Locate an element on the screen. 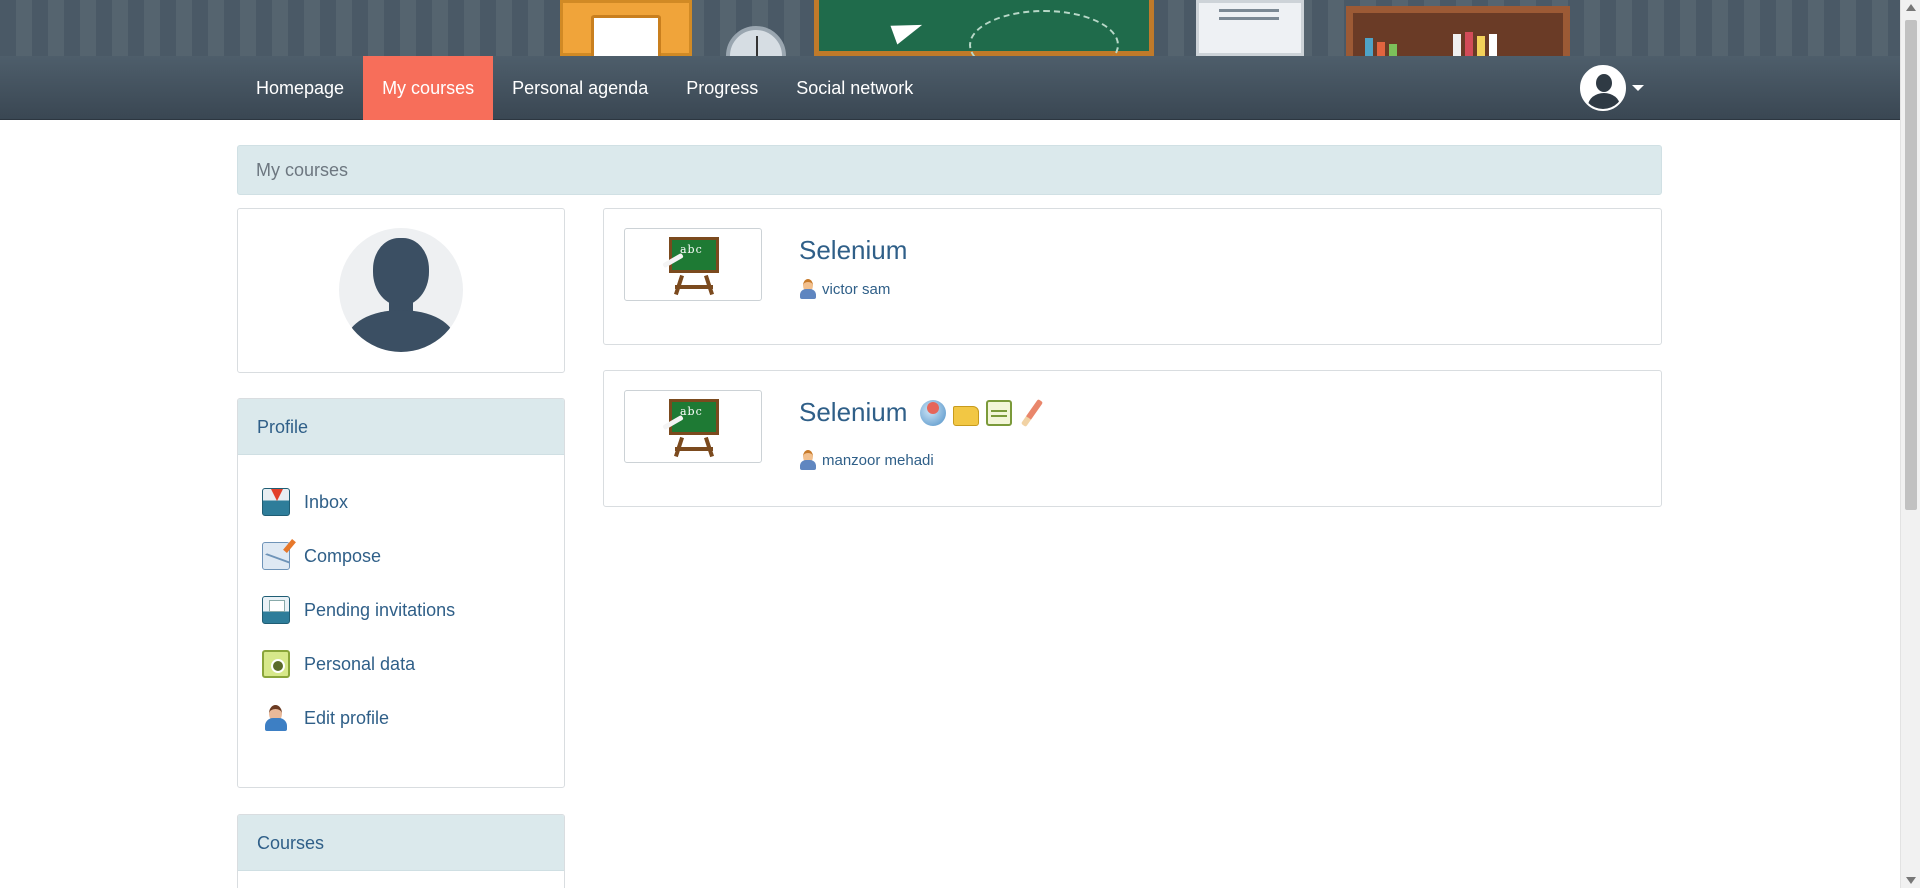 The height and width of the screenshot is (888, 1920). scroll-down-arrow-icon is located at coordinates (1911, 880).